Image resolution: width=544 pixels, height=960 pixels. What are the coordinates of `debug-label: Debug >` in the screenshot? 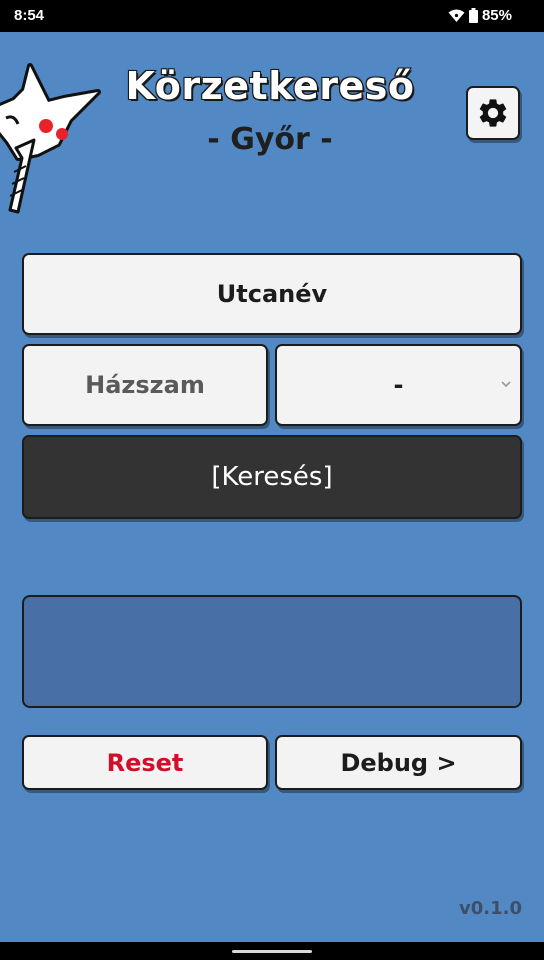 It's located at (398, 762).